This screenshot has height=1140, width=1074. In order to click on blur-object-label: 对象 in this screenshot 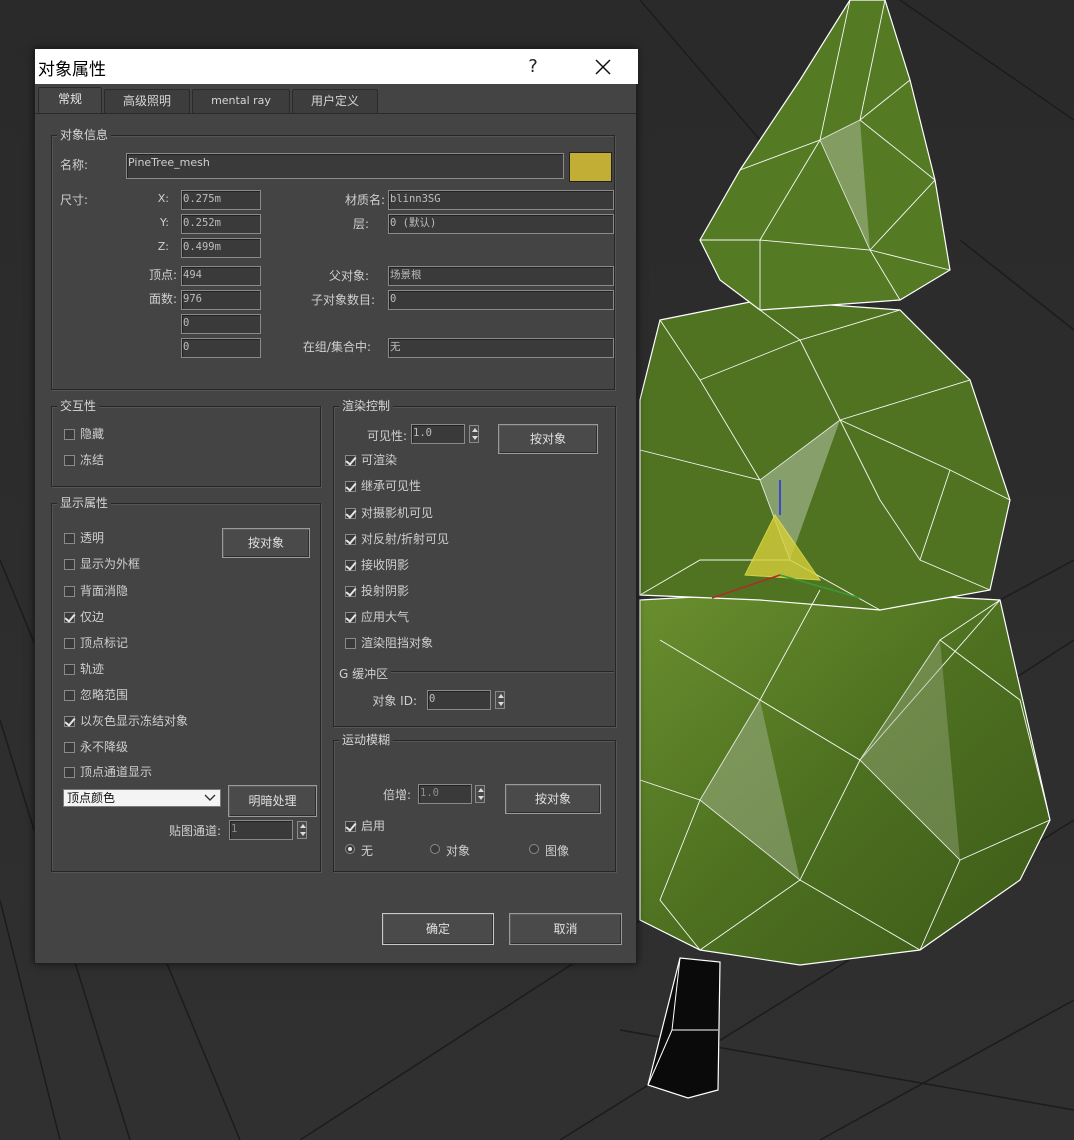, I will do `click(458, 851)`.